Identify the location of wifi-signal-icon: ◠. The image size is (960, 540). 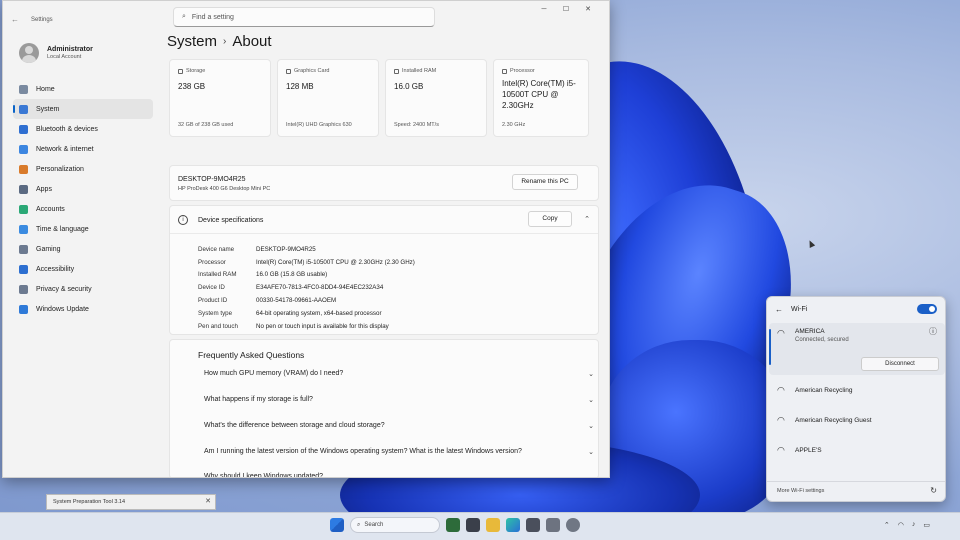
(781, 420).